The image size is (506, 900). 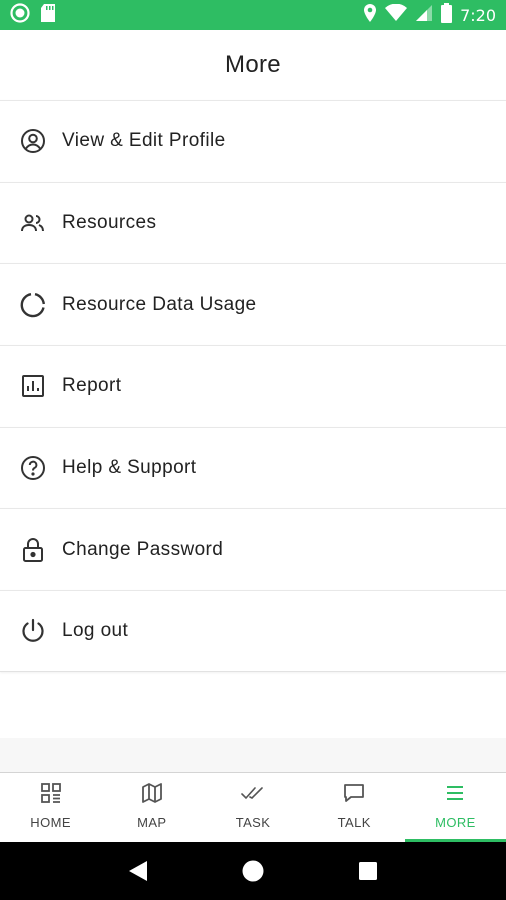 What do you see at coordinates (33, 468) in the screenshot?
I see `help-circle-icon` at bounding box center [33, 468].